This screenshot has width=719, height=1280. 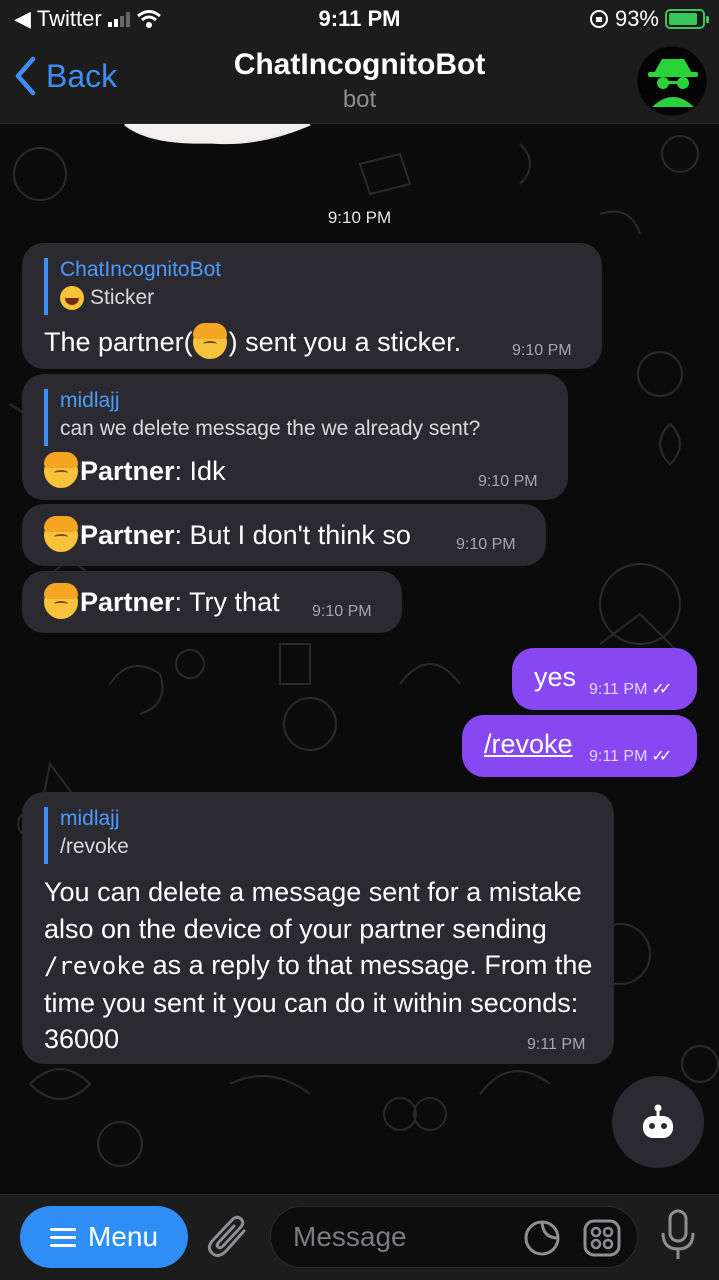 I want to click on message-bubble: Partner: Try that 9:10 PM, so click(x=212, y=602).